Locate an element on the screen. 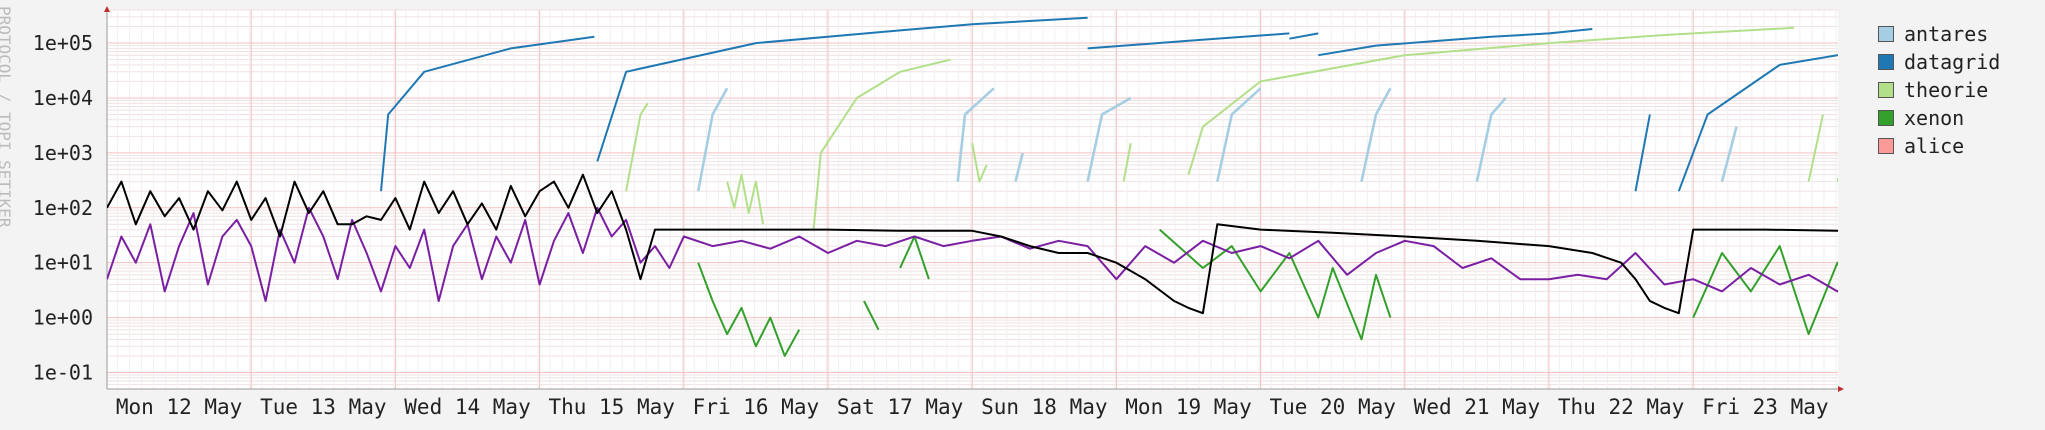 This screenshot has height=430, width=2045. x-tick-label: Mon 19 May is located at coordinates (1188, 407).